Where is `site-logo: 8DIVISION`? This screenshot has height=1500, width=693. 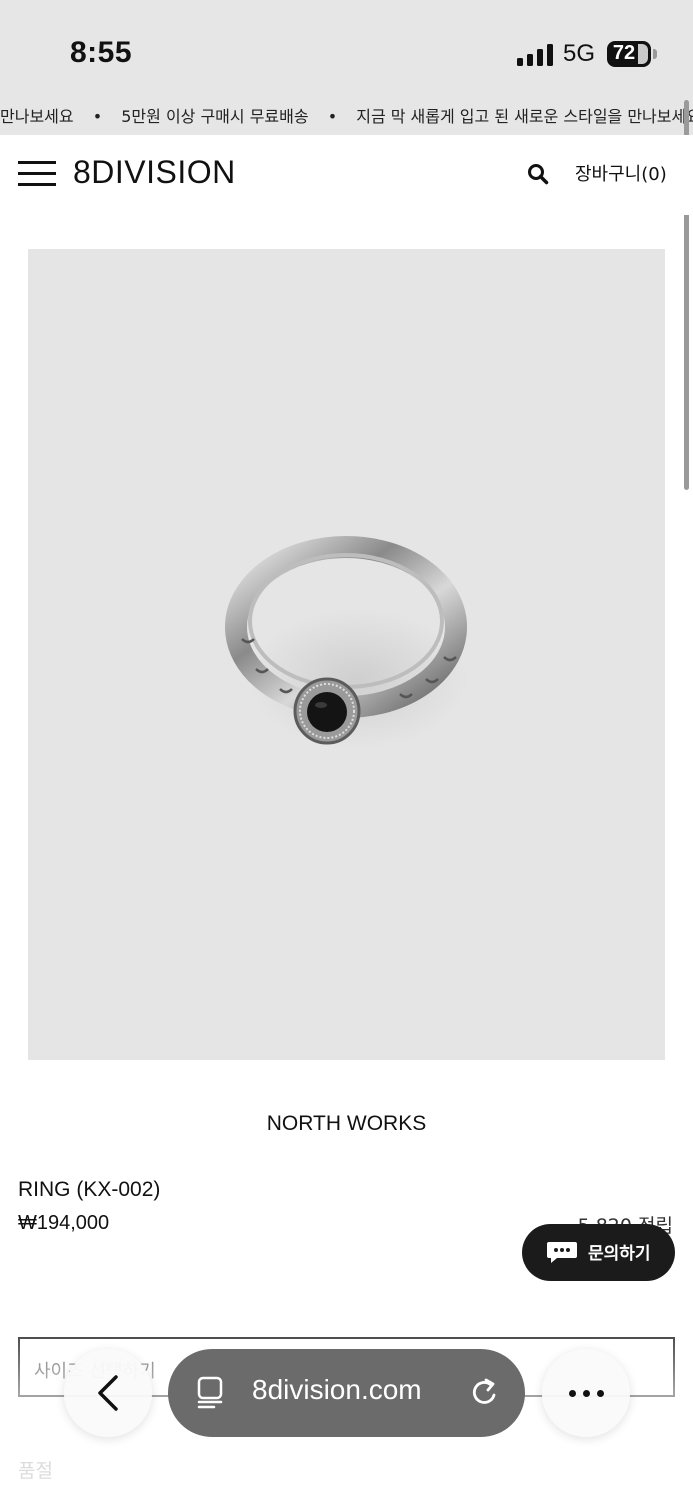
site-logo: 8DIVISION is located at coordinates (154, 172).